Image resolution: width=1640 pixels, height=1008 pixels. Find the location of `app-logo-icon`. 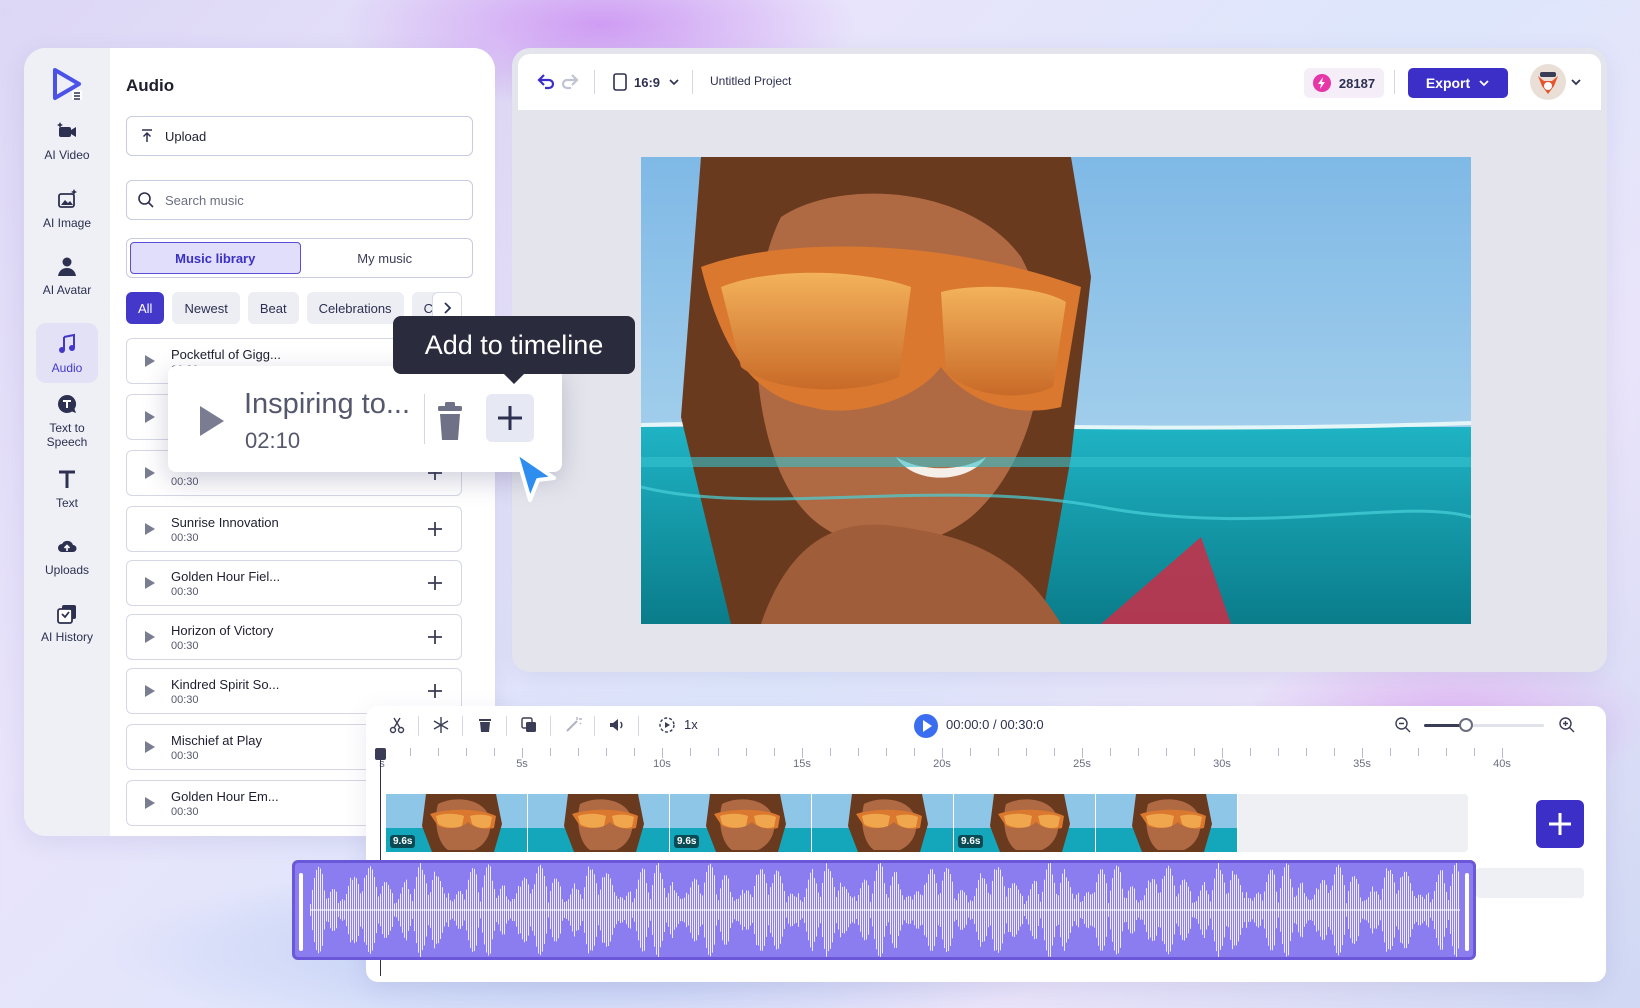

app-logo-icon is located at coordinates (67, 85).